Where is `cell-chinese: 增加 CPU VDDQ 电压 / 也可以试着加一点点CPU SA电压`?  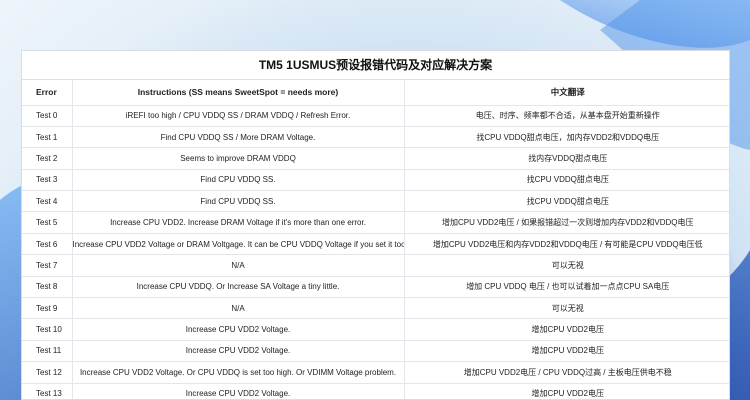 cell-chinese: 增加 CPU VDDQ 电压 / 也可以试着加一点点CPU SA电压 is located at coordinates (566, 287).